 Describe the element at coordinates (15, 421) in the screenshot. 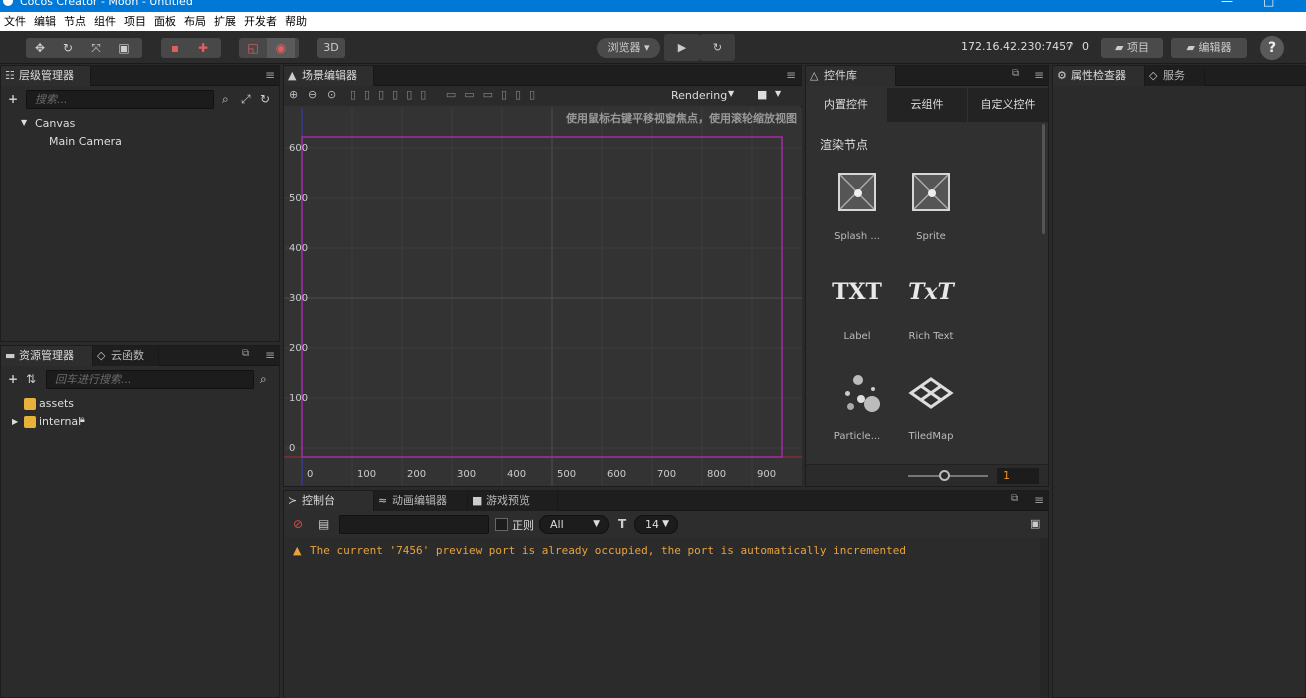

I see `expand-arrow-icon: ▶` at that location.